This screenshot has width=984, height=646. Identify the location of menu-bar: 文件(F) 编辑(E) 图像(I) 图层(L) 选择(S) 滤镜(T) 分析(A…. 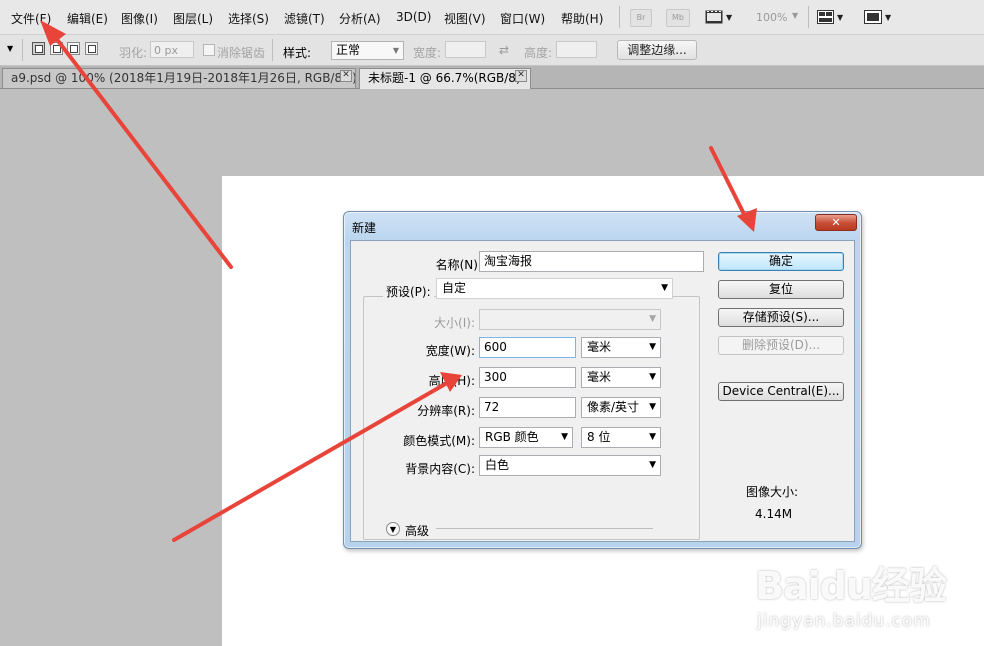
(492, 17).